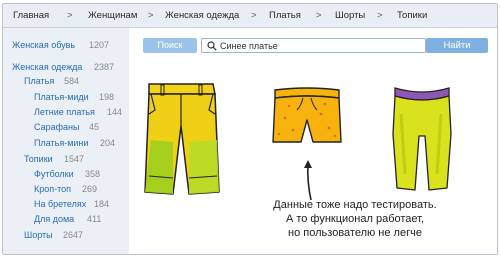  I want to click on sidebar-item-womens-clothing: Женская одежда, so click(47, 67).